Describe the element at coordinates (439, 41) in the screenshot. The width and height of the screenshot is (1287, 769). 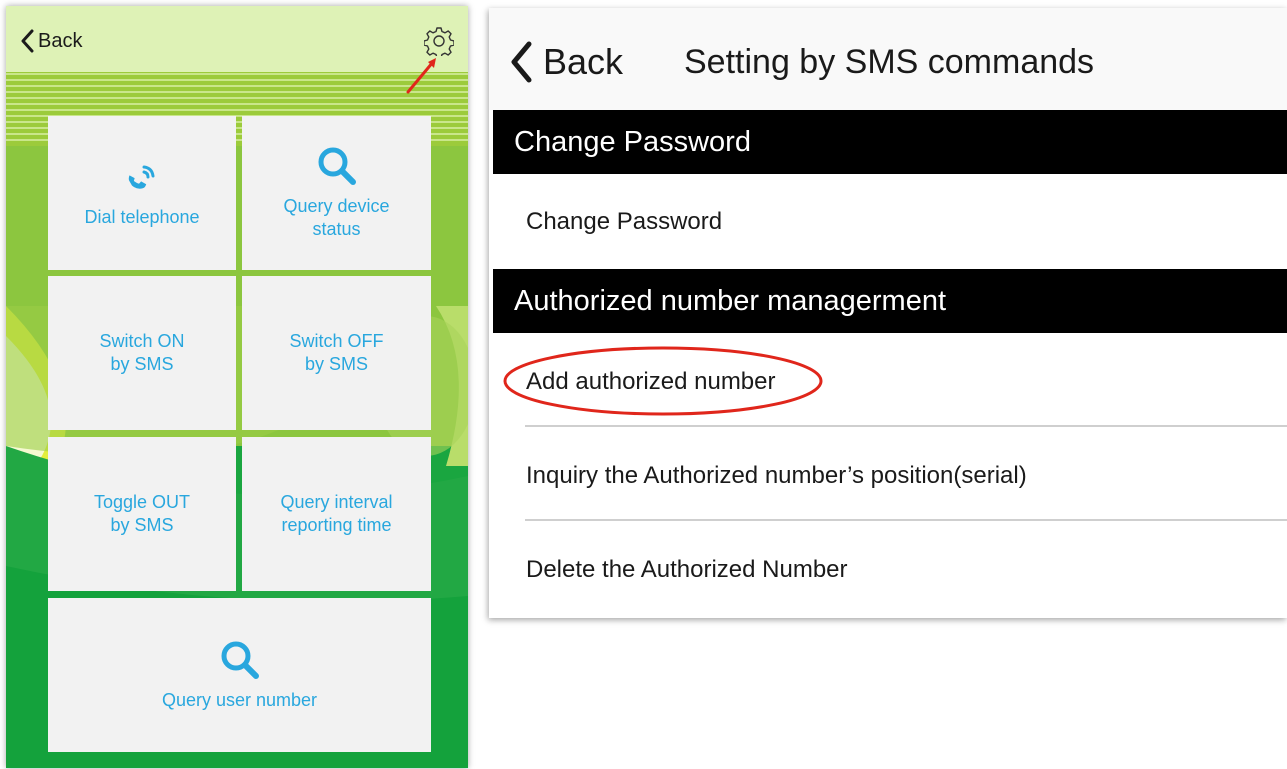
I see `gear-icon` at that location.